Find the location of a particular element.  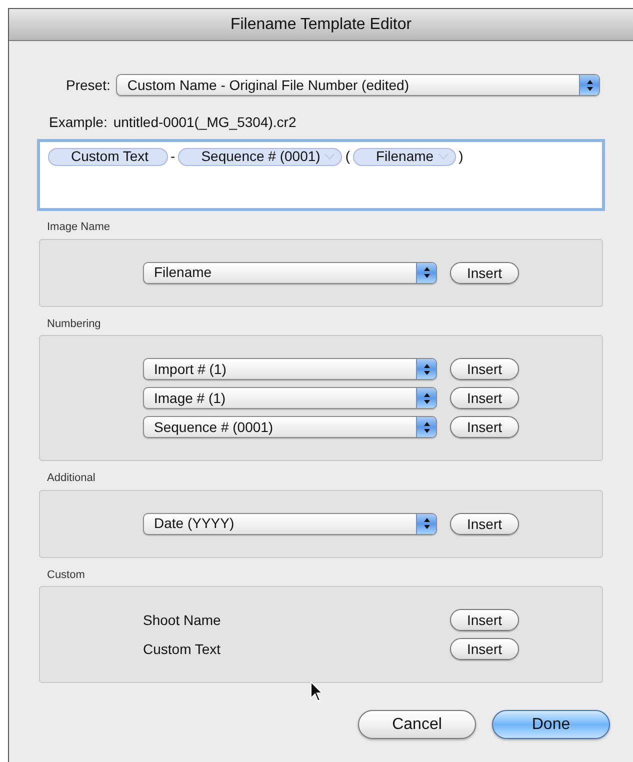

example-label: Example: is located at coordinates (78, 122).